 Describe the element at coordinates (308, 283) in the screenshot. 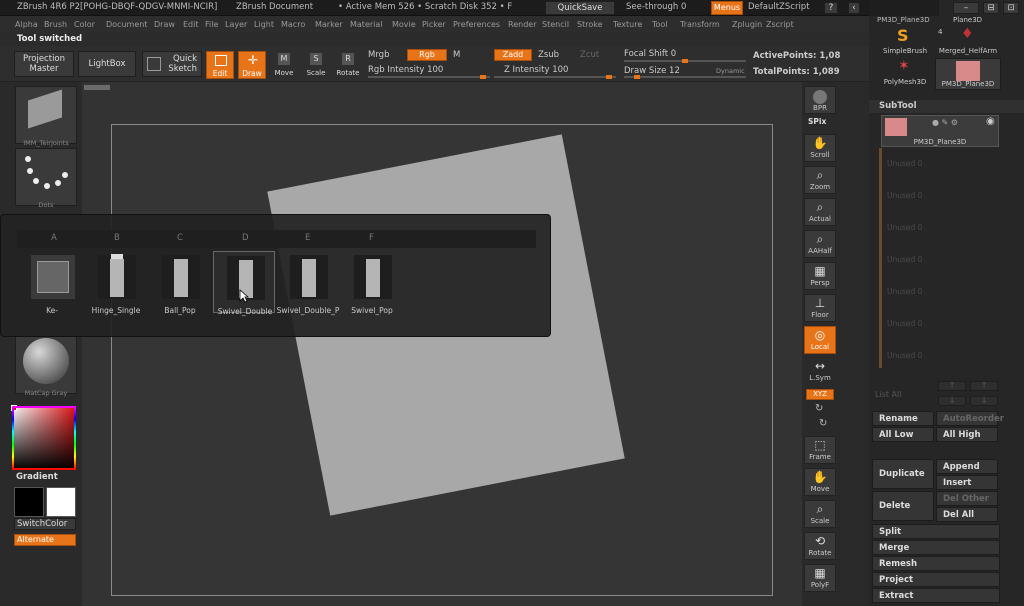

I see `mesh-item-swivel-double-p: Swivel_Double_P` at that location.